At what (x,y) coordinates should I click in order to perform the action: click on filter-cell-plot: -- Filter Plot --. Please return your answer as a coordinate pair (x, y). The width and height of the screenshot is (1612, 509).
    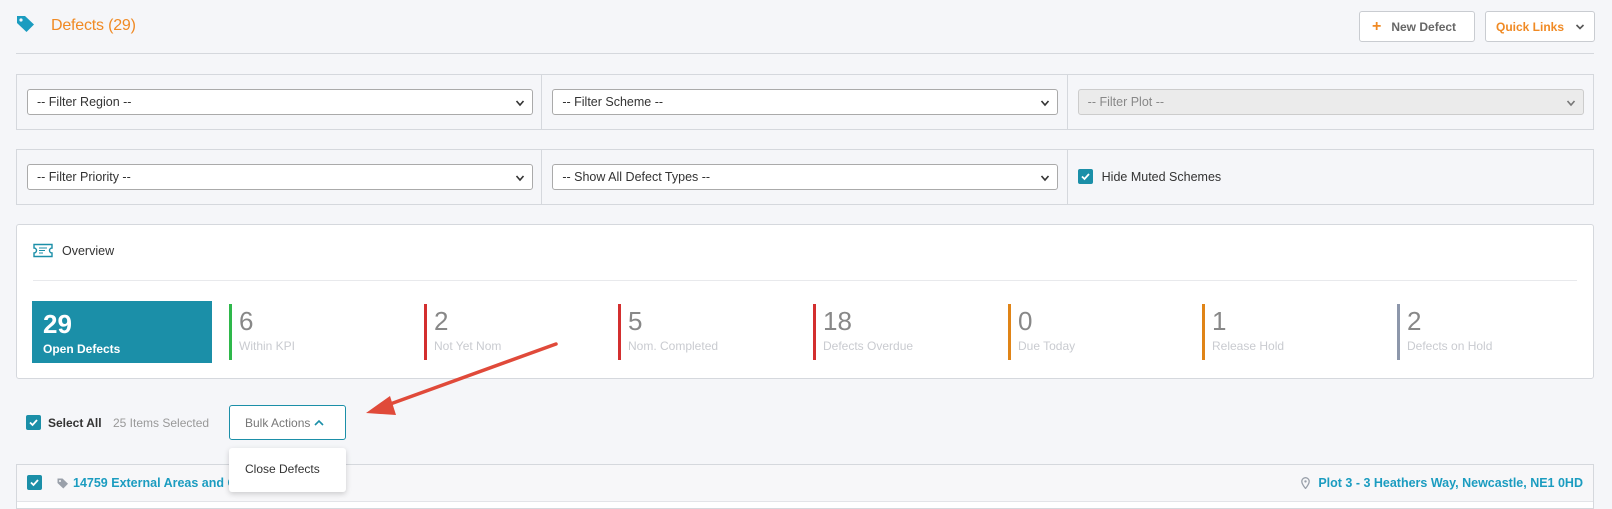
    Looking at the image, I should click on (1330, 102).